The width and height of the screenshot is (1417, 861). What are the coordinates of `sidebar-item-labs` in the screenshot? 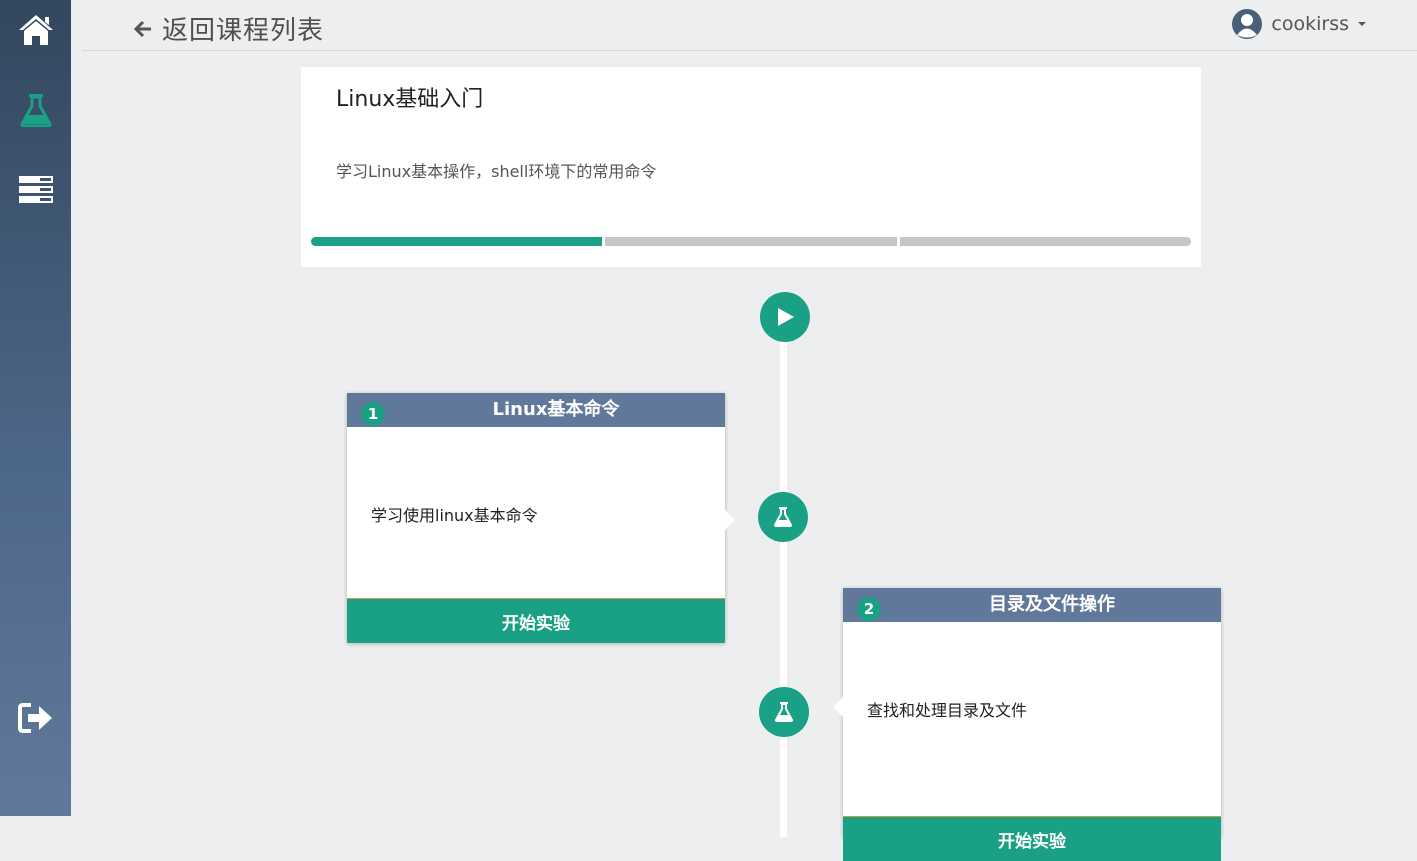 It's located at (35, 110).